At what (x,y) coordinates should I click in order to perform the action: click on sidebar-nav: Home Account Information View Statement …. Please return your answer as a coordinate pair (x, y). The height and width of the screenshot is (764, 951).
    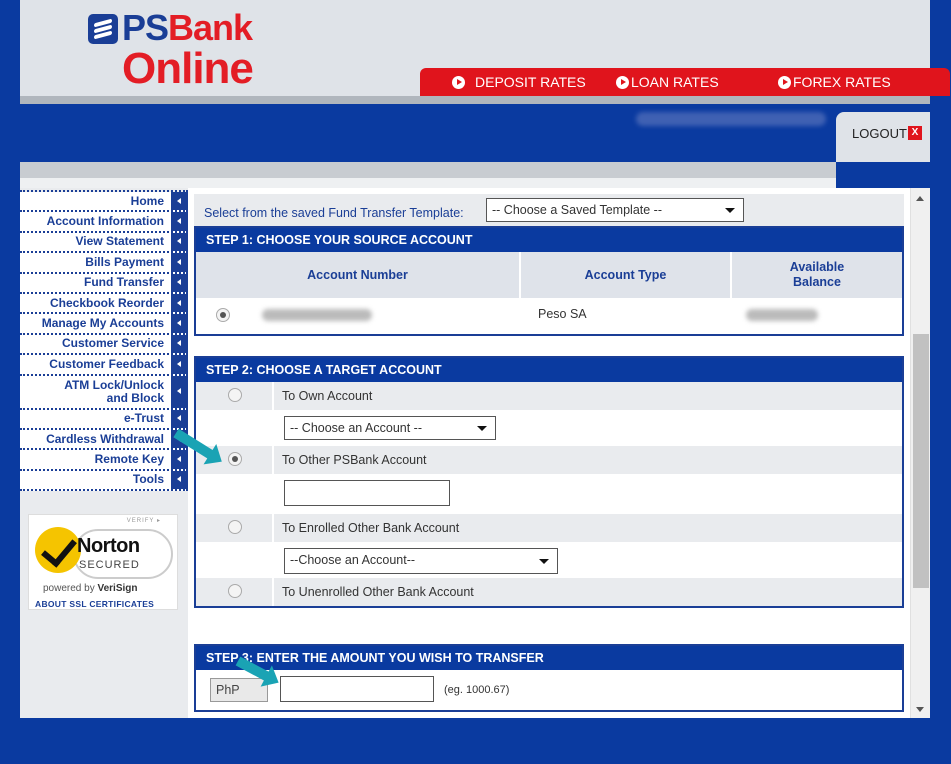
    Looking at the image, I should click on (104, 341).